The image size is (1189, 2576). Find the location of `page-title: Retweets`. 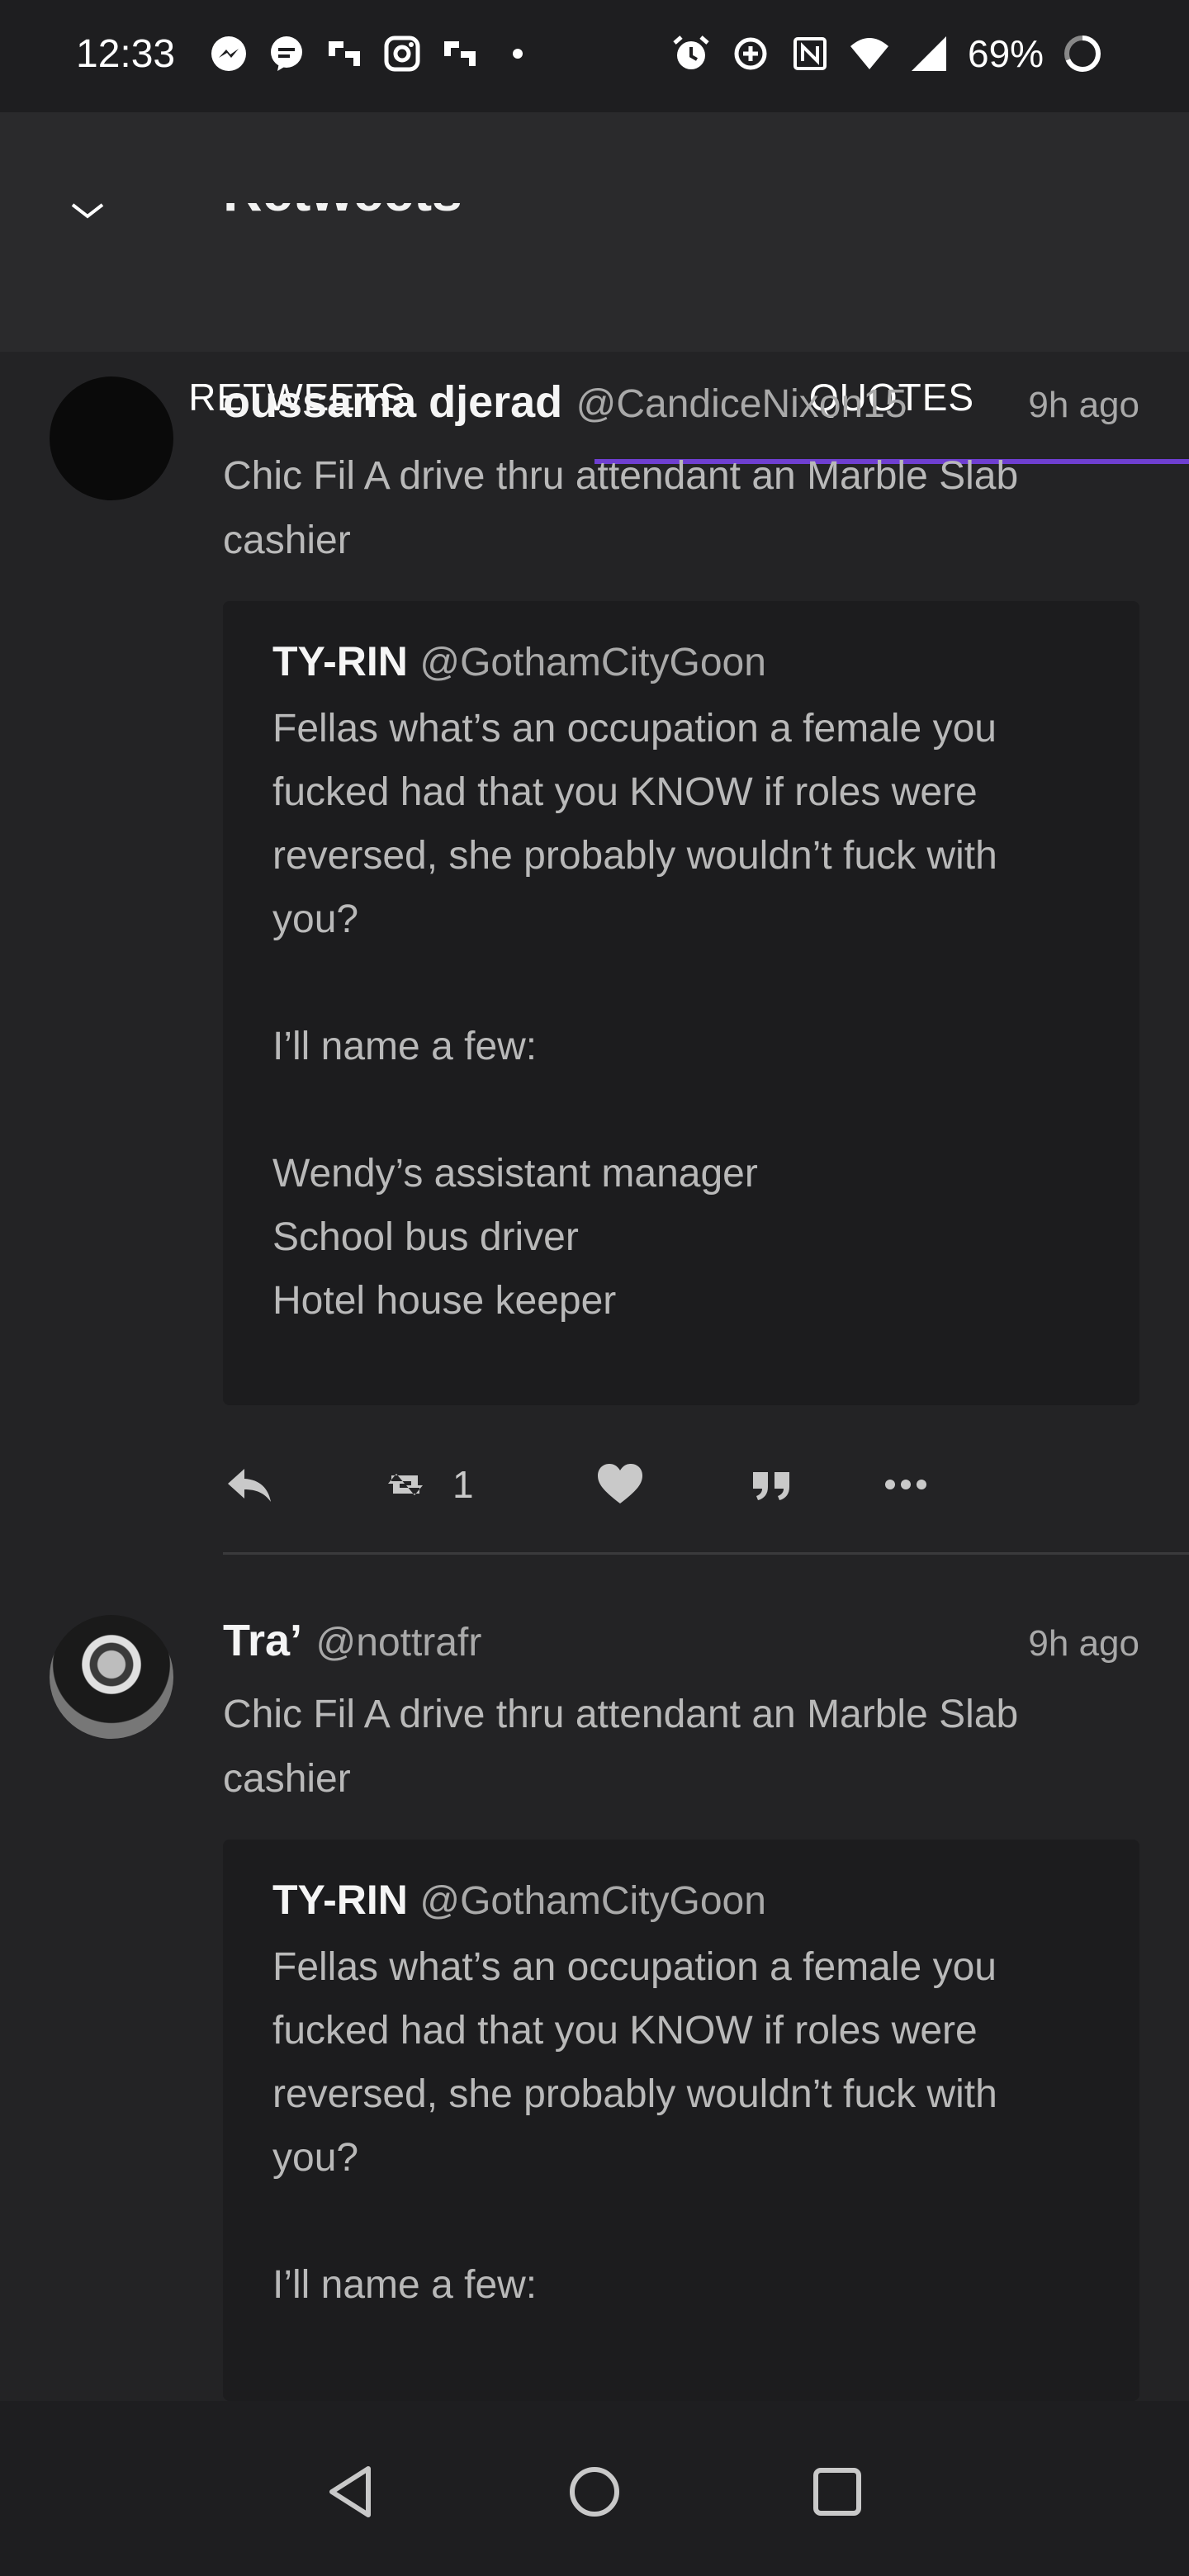

page-title: Retweets is located at coordinates (470, 213).